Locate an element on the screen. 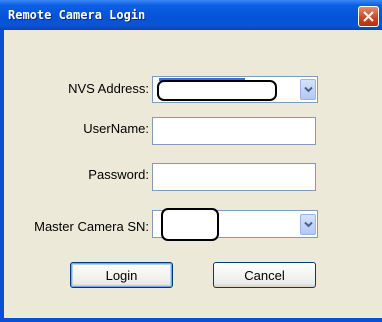 The width and height of the screenshot is (382, 322). login-button: Login is located at coordinates (121, 275).